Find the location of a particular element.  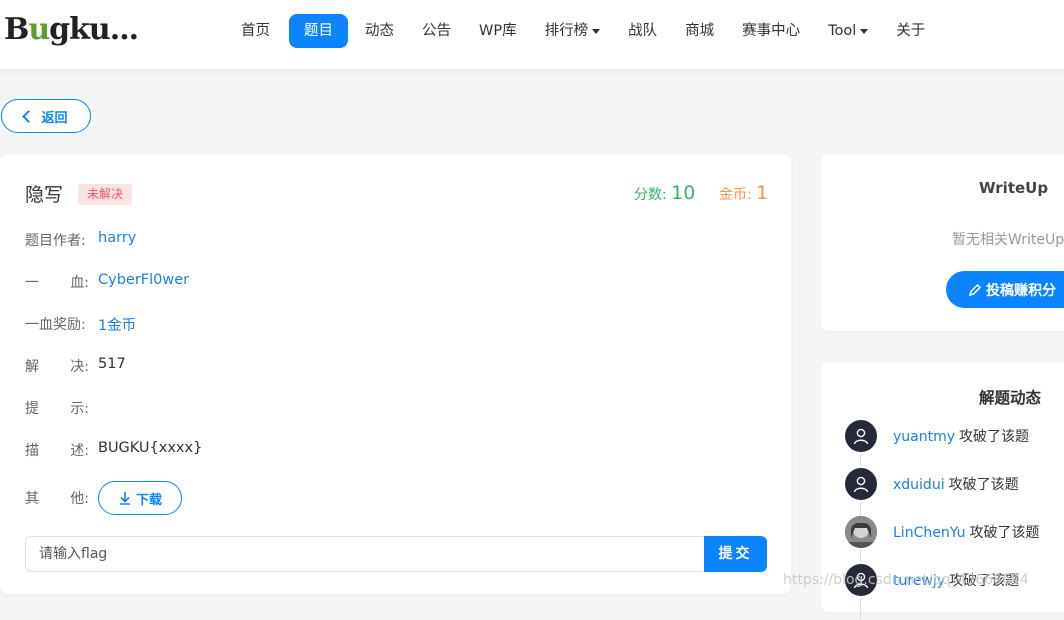

coin-display: 金币: 1 is located at coordinates (743, 193).